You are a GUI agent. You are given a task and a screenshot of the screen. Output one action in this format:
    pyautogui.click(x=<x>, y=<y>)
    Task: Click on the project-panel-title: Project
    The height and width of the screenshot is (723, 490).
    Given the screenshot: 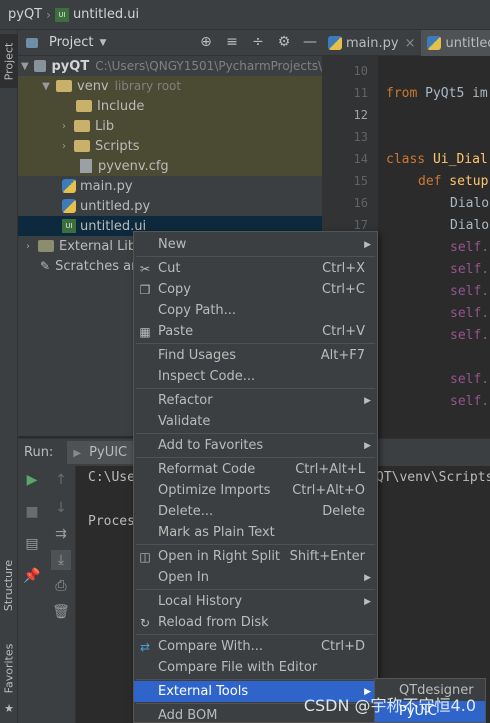 What is the action you would take?
    pyautogui.click(x=71, y=42)
    